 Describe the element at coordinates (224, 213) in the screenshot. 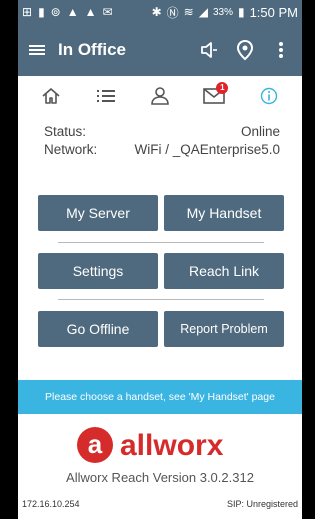

I see `my-handset-button: My Handset` at that location.